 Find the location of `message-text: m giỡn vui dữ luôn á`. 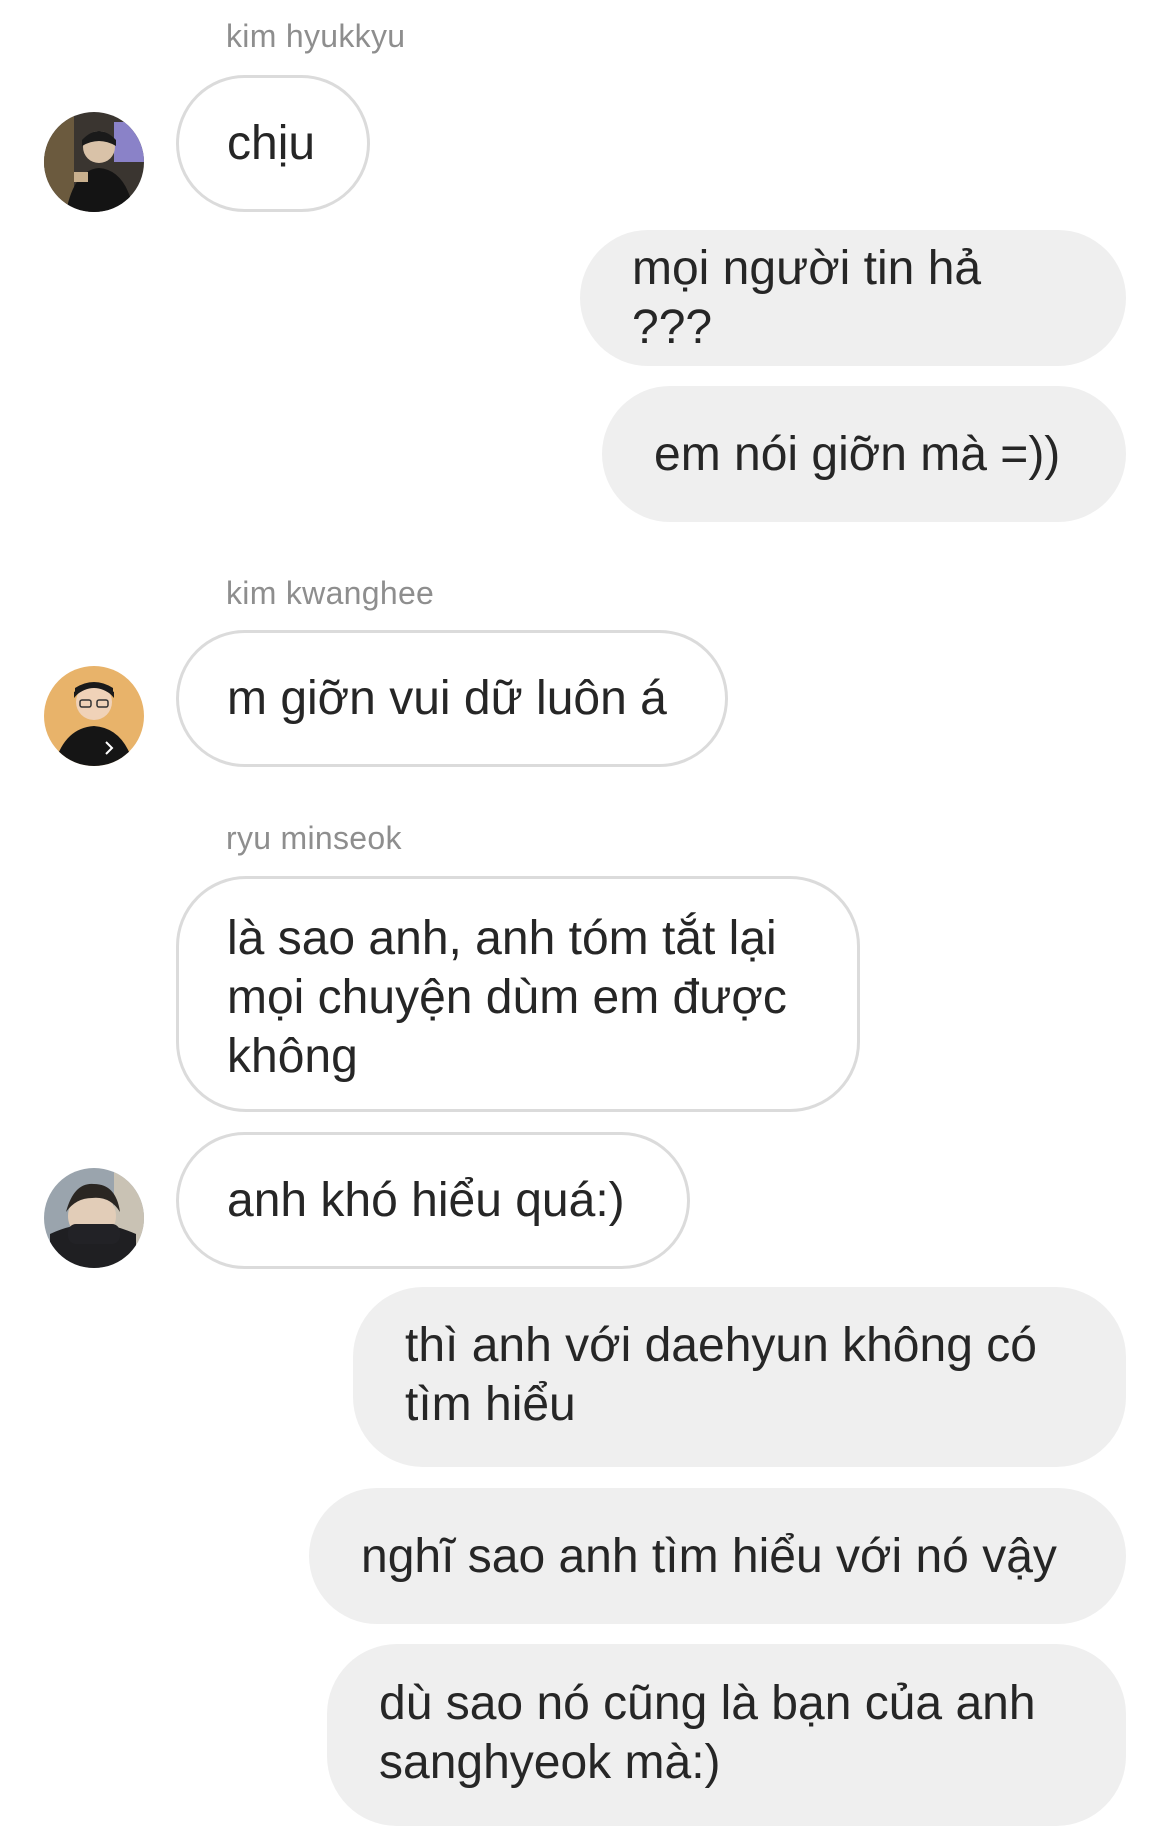

message-text: m giỡn vui dữ luôn á is located at coordinates (447, 698).